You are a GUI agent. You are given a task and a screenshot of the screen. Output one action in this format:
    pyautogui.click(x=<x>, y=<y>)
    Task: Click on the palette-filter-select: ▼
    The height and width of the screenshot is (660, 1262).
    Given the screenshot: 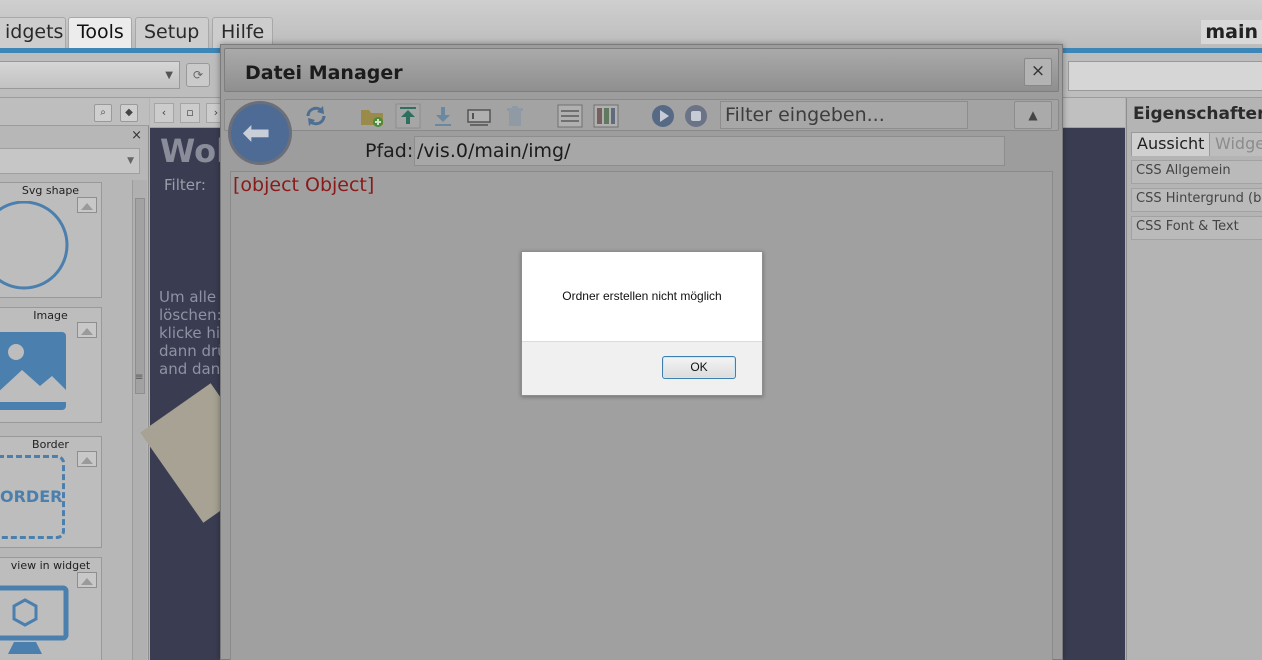 What is the action you would take?
    pyautogui.click(x=70, y=161)
    